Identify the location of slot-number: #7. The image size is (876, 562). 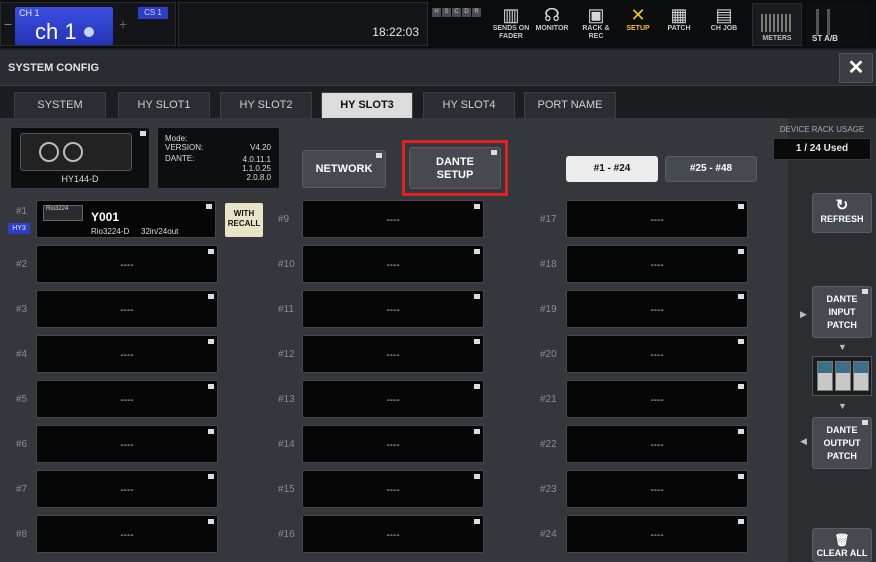
(22, 489).